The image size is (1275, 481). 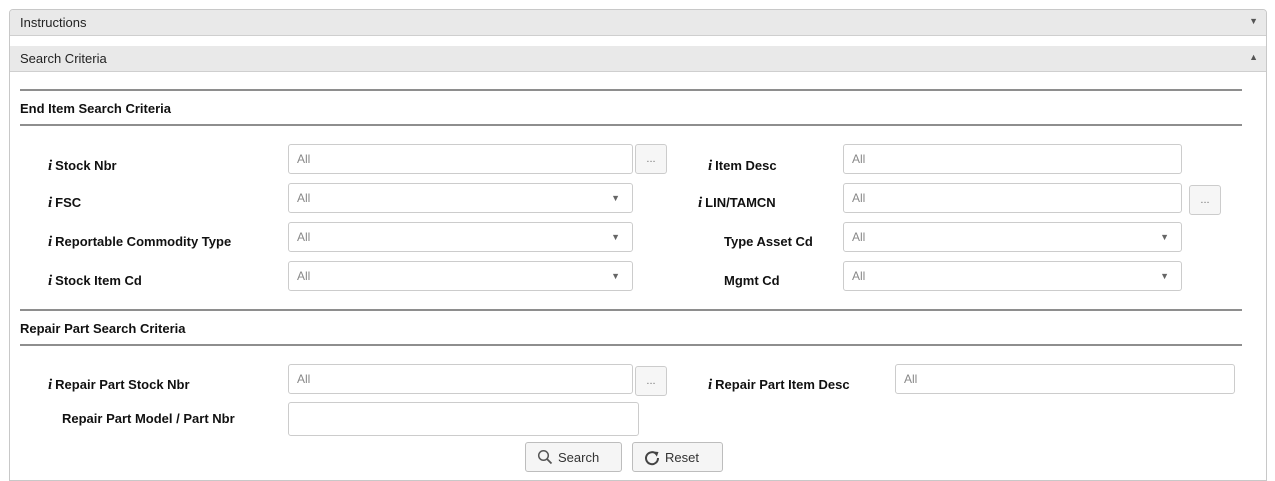 I want to click on reset-button-label: Reset, so click(x=682, y=457).